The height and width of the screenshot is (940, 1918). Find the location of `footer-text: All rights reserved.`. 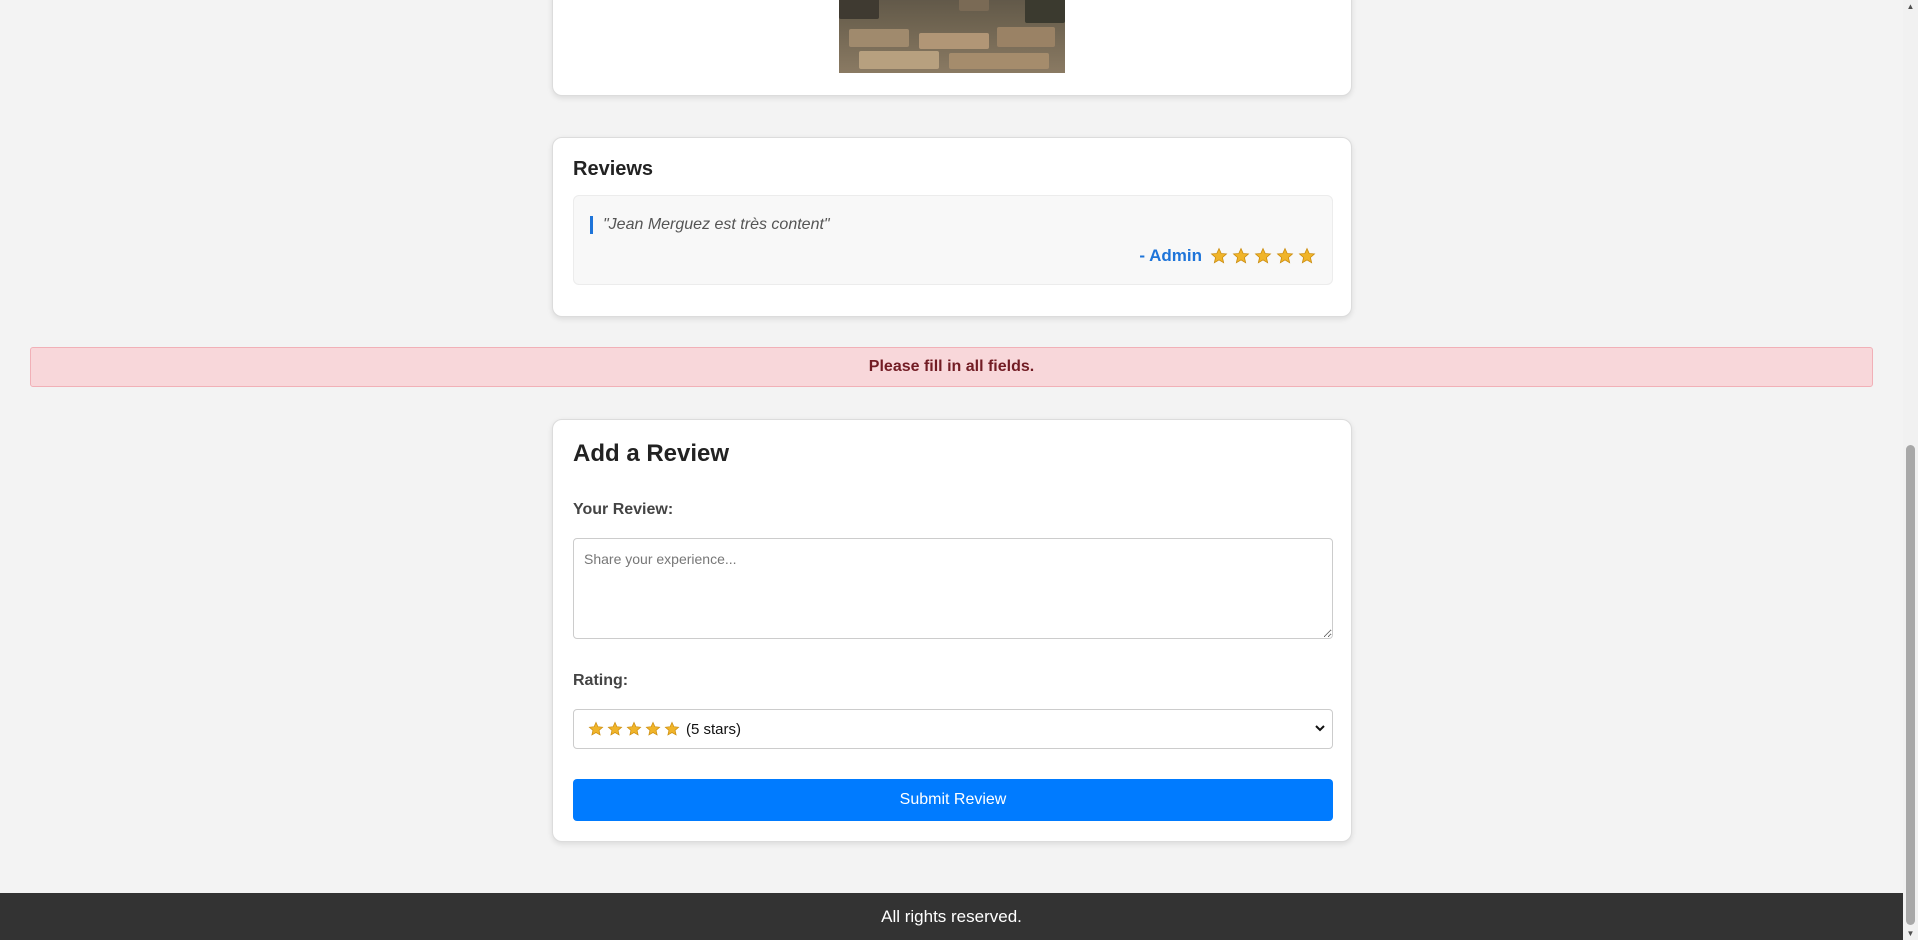

footer-text: All rights reserved. is located at coordinates (951, 916).